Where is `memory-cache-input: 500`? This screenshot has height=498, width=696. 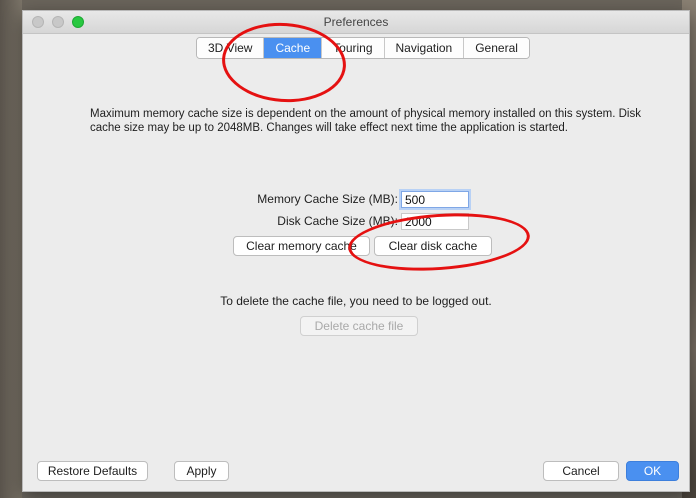
memory-cache-input: 500 is located at coordinates (435, 199).